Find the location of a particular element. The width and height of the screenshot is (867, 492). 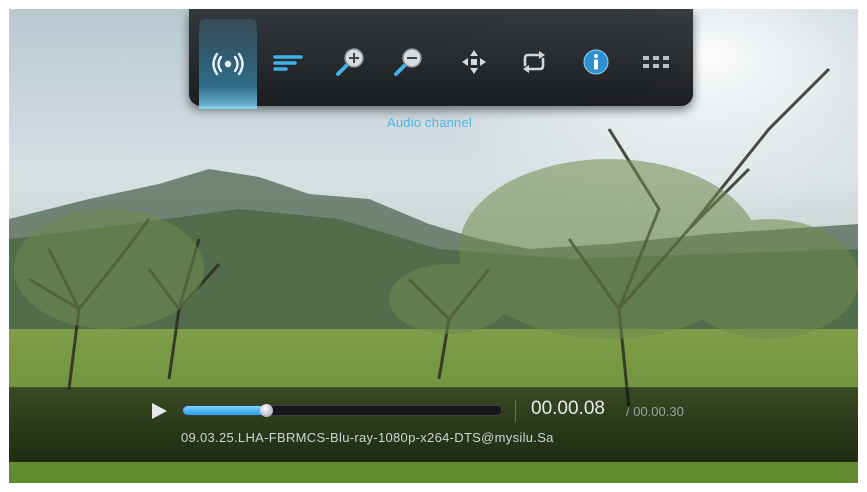

more-icon is located at coordinates (656, 62).